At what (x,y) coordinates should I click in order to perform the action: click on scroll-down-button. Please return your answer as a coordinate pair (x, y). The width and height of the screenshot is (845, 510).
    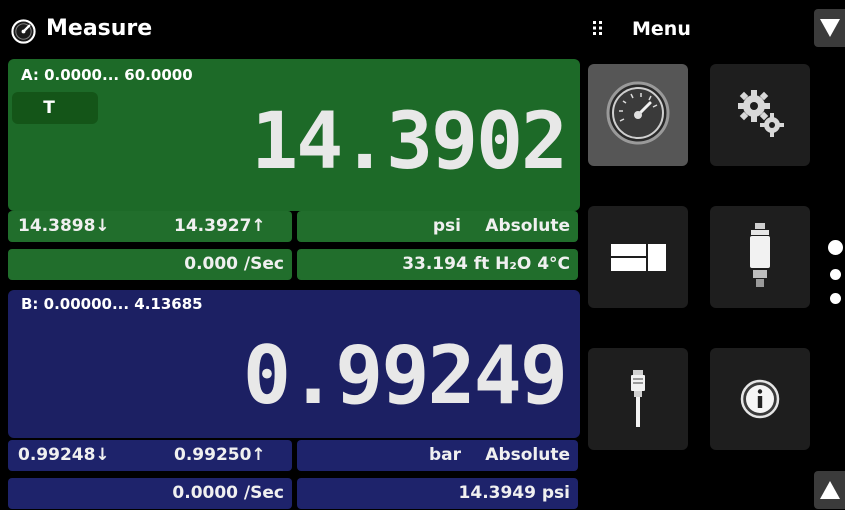
    Looking at the image, I should click on (829, 28).